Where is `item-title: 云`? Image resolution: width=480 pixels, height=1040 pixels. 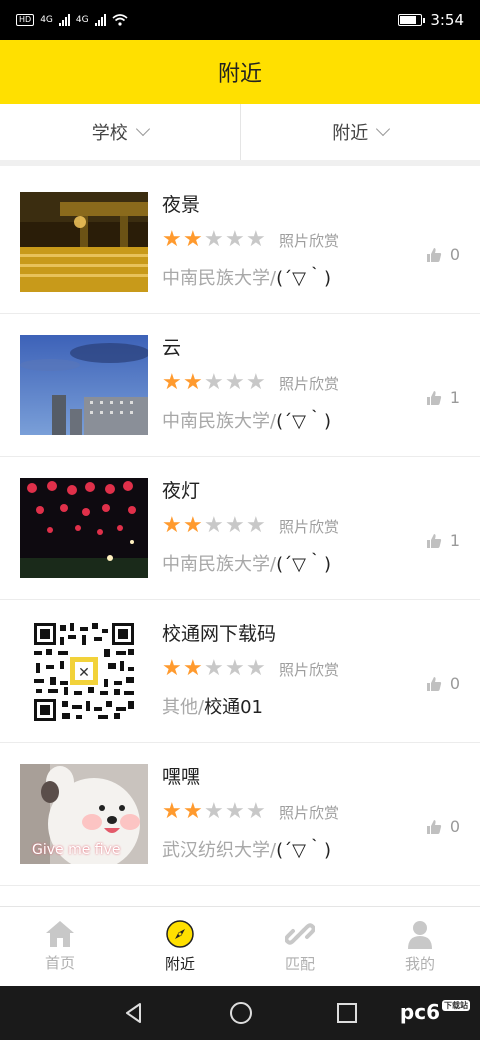
item-title: 云 is located at coordinates (172, 348).